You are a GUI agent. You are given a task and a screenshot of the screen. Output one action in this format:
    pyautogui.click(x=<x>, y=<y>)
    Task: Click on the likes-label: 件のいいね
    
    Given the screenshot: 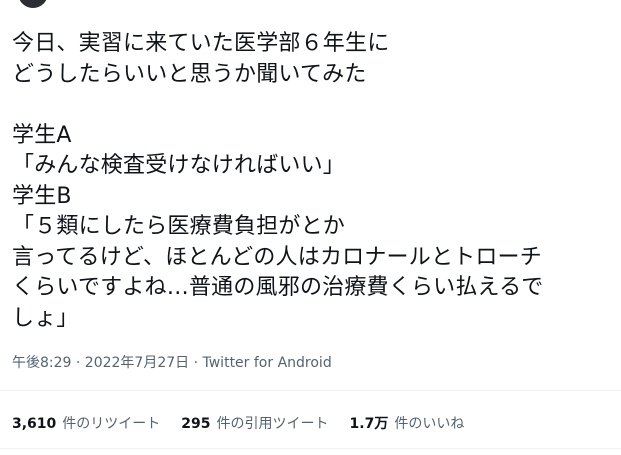 What is the action you would take?
    pyautogui.click(x=429, y=424)
    